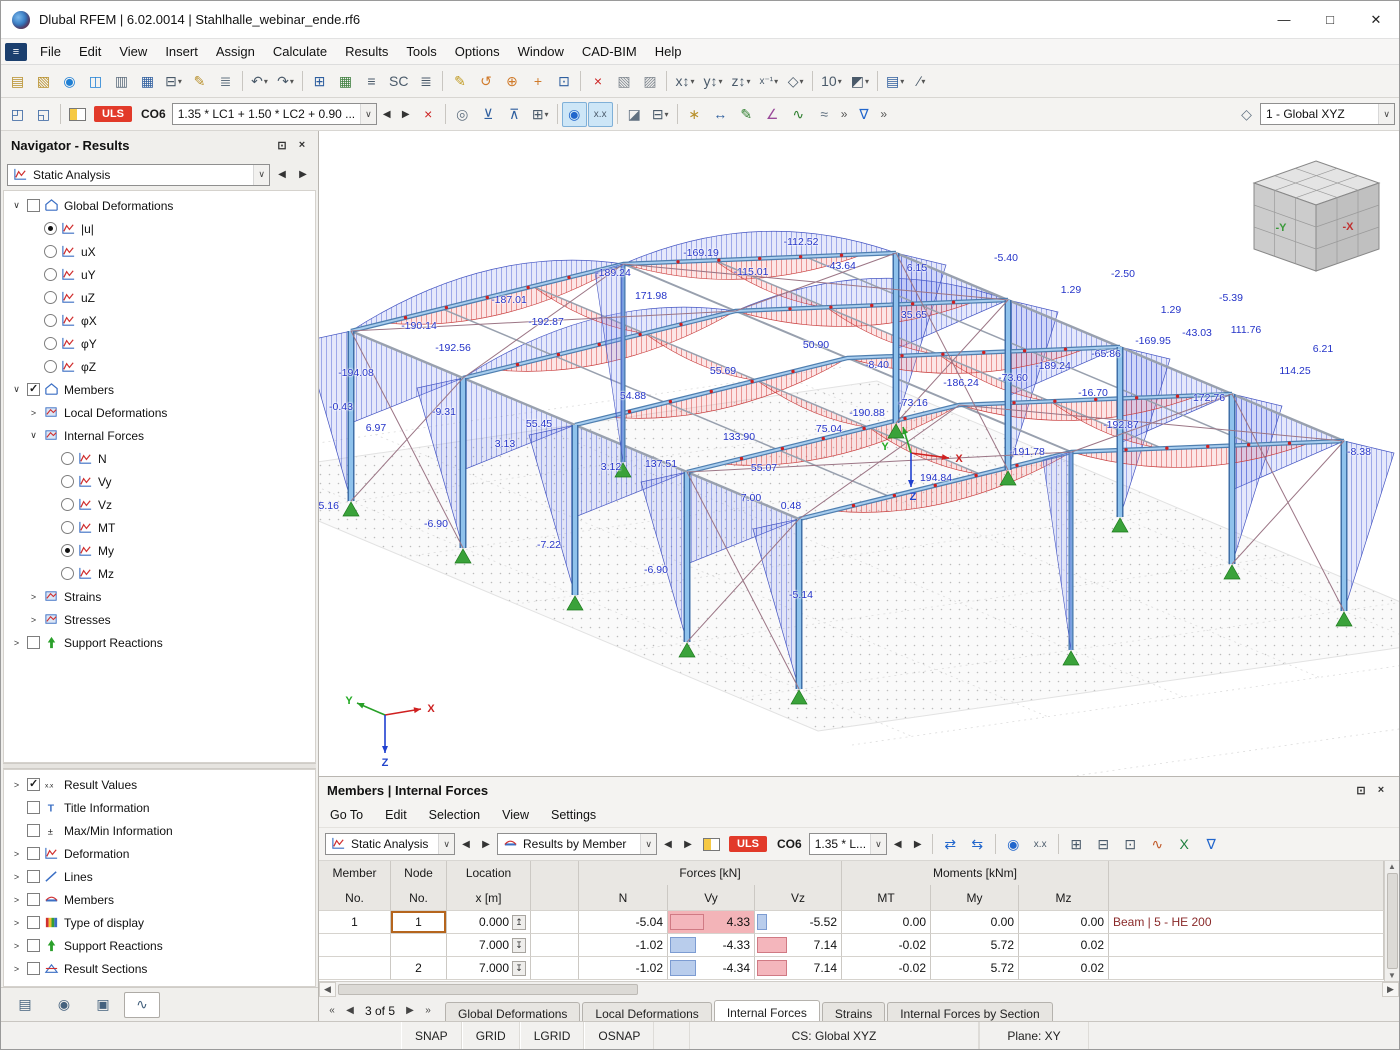 The width and height of the screenshot is (1400, 1050). I want to click on table-row: 7.000 ↧ -1.02 -4.33 7.14 -0.02 5.72 0.02, so click(851, 945).